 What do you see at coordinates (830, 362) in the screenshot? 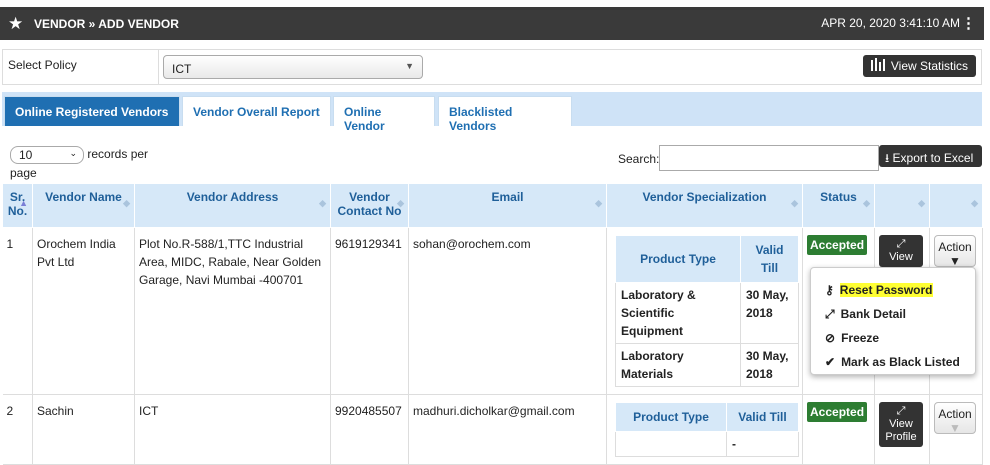
I see `check-circle-icon: ✔` at bounding box center [830, 362].